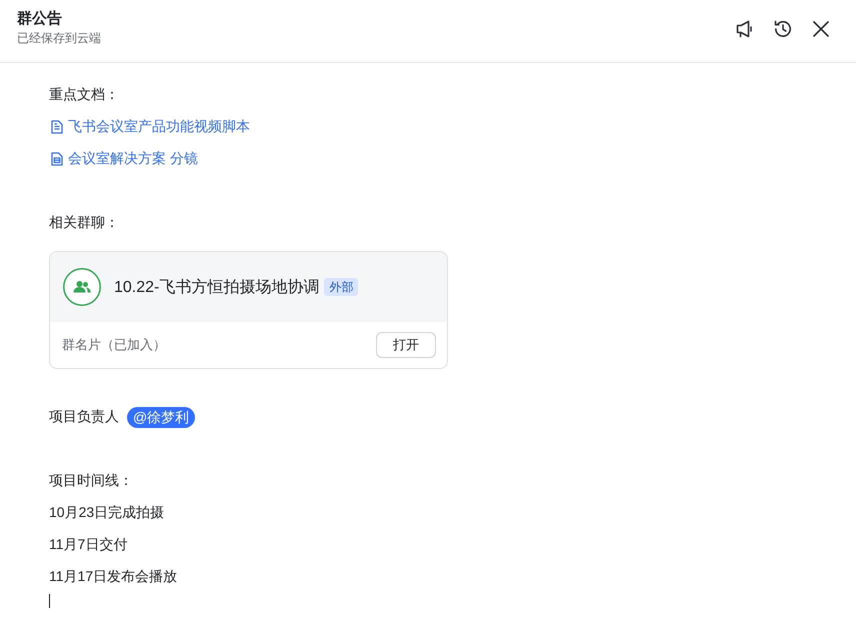  I want to click on history-icon, so click(783, 29).